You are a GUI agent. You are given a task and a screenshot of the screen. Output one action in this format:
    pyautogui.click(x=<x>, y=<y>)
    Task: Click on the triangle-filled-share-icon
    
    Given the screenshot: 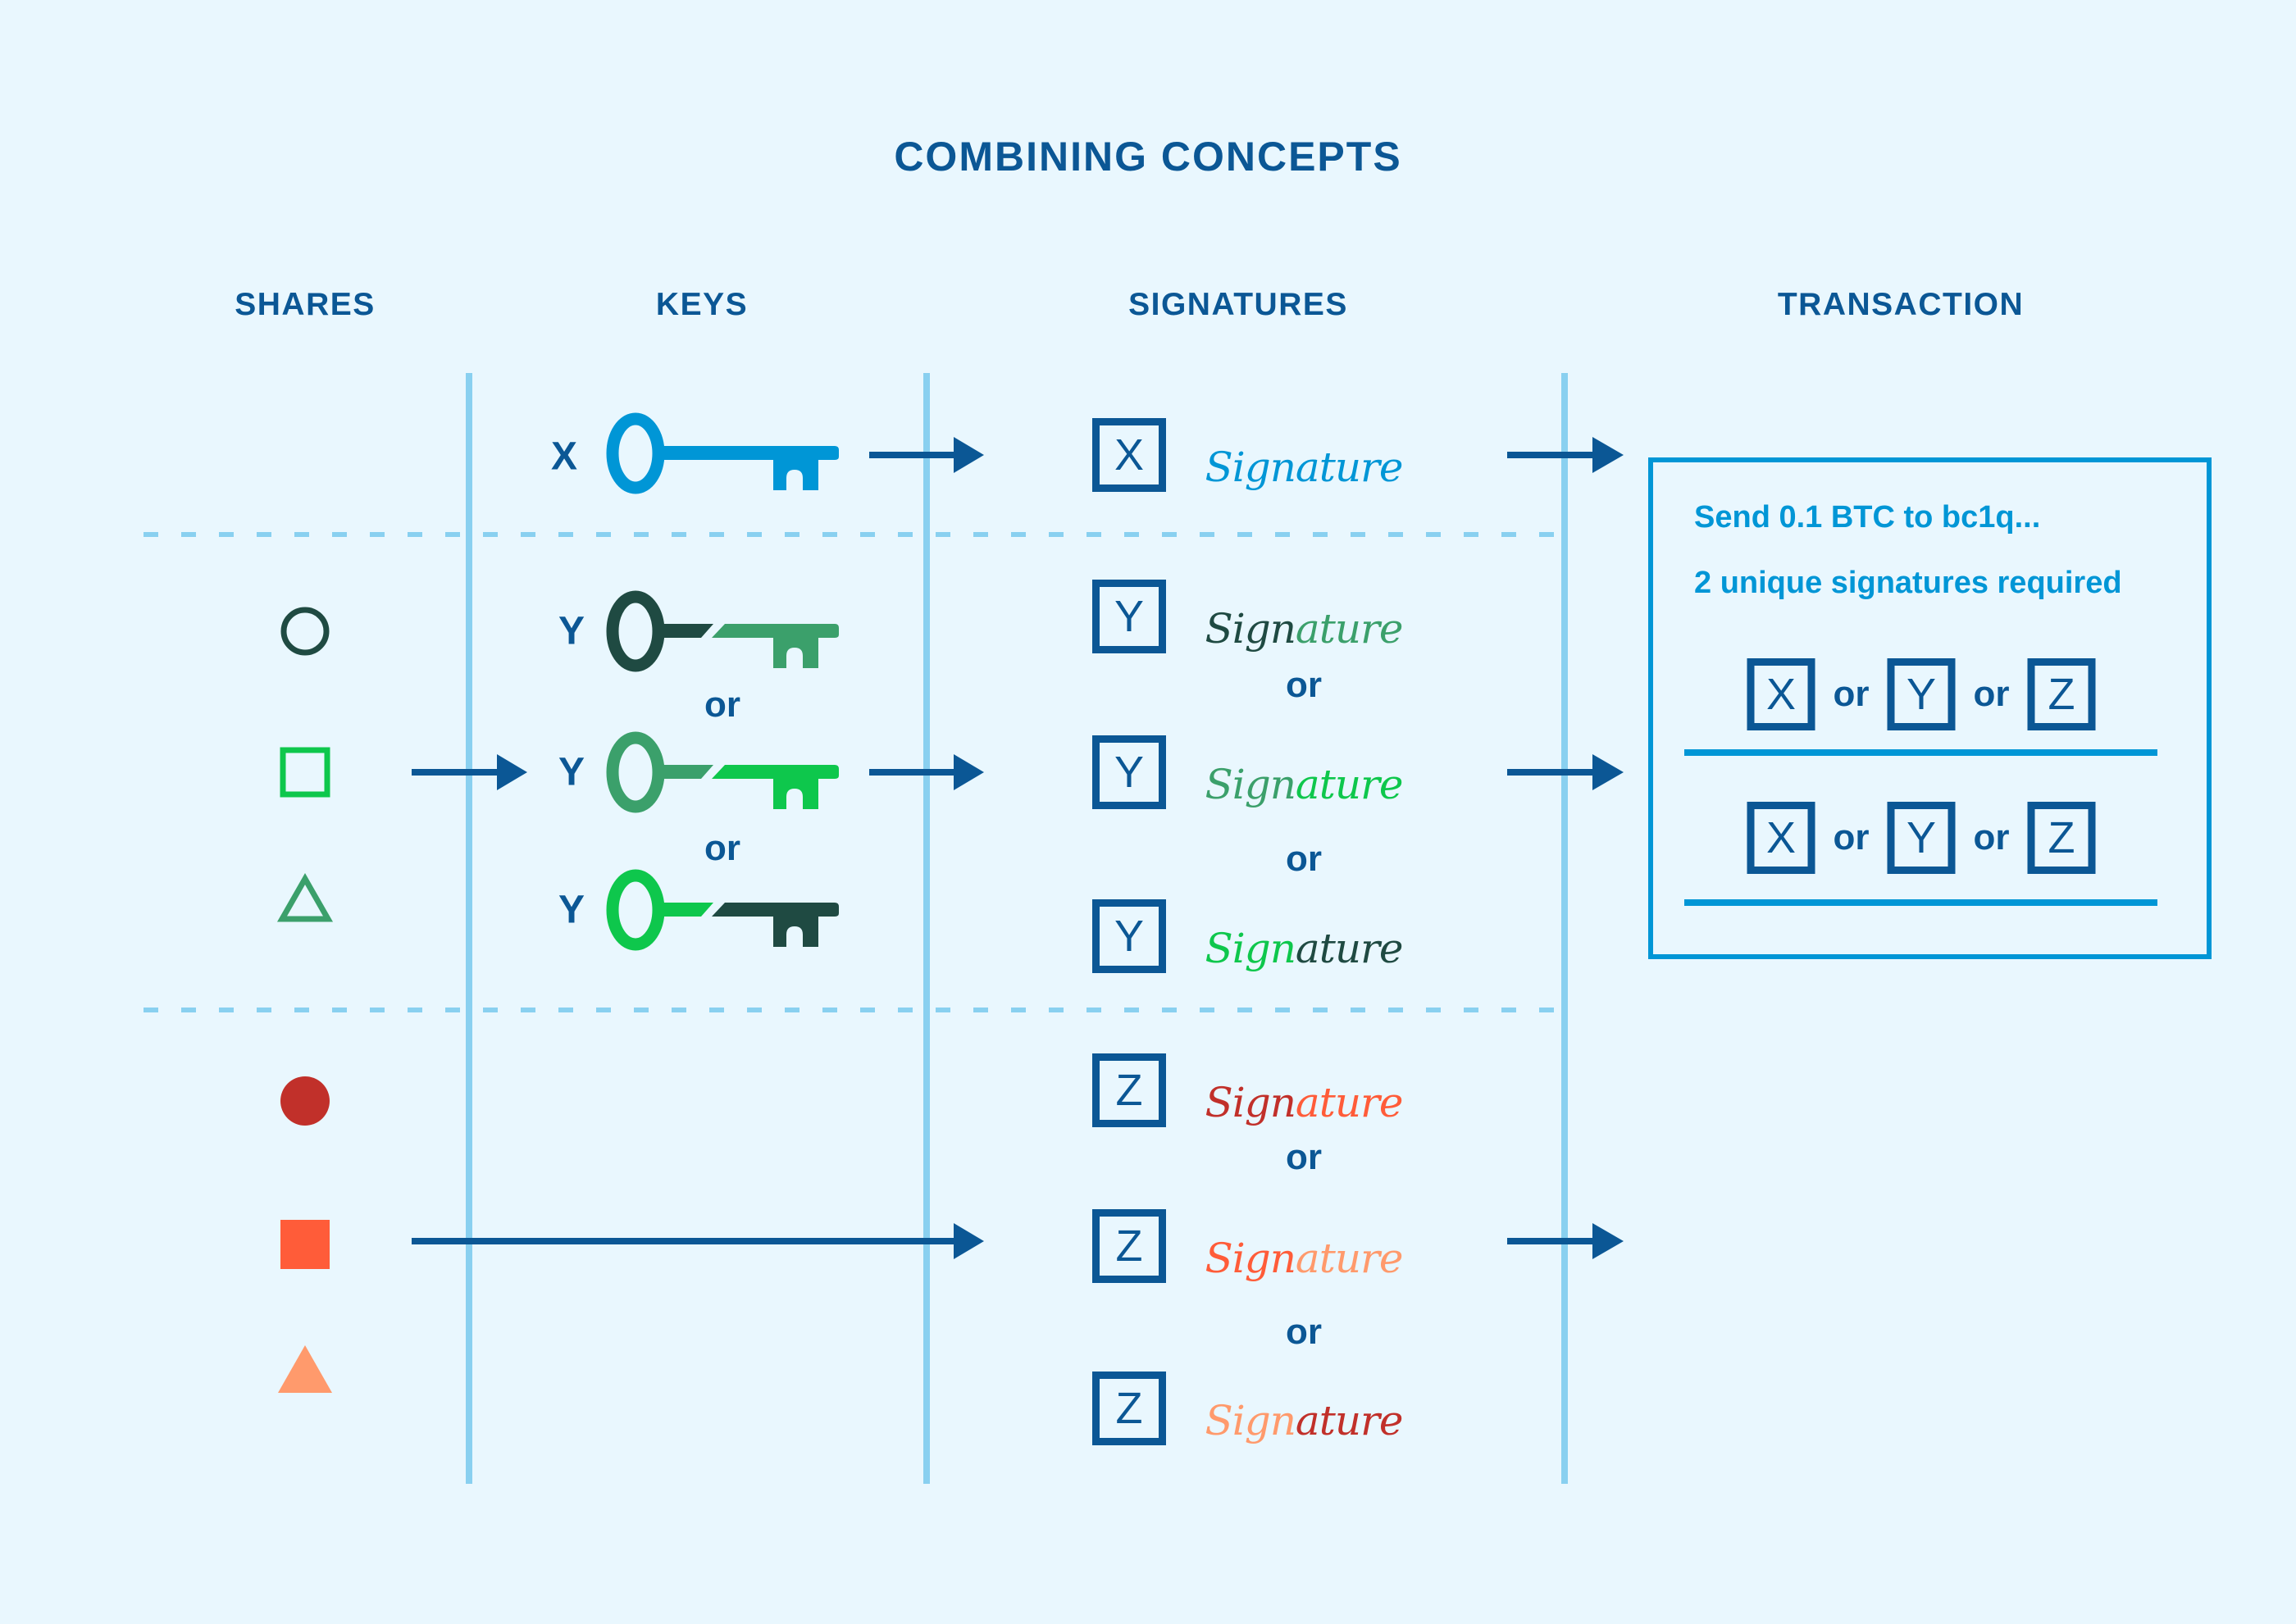 What is the action you would take?
    pyautogui.click(x=305, y=1369)
    